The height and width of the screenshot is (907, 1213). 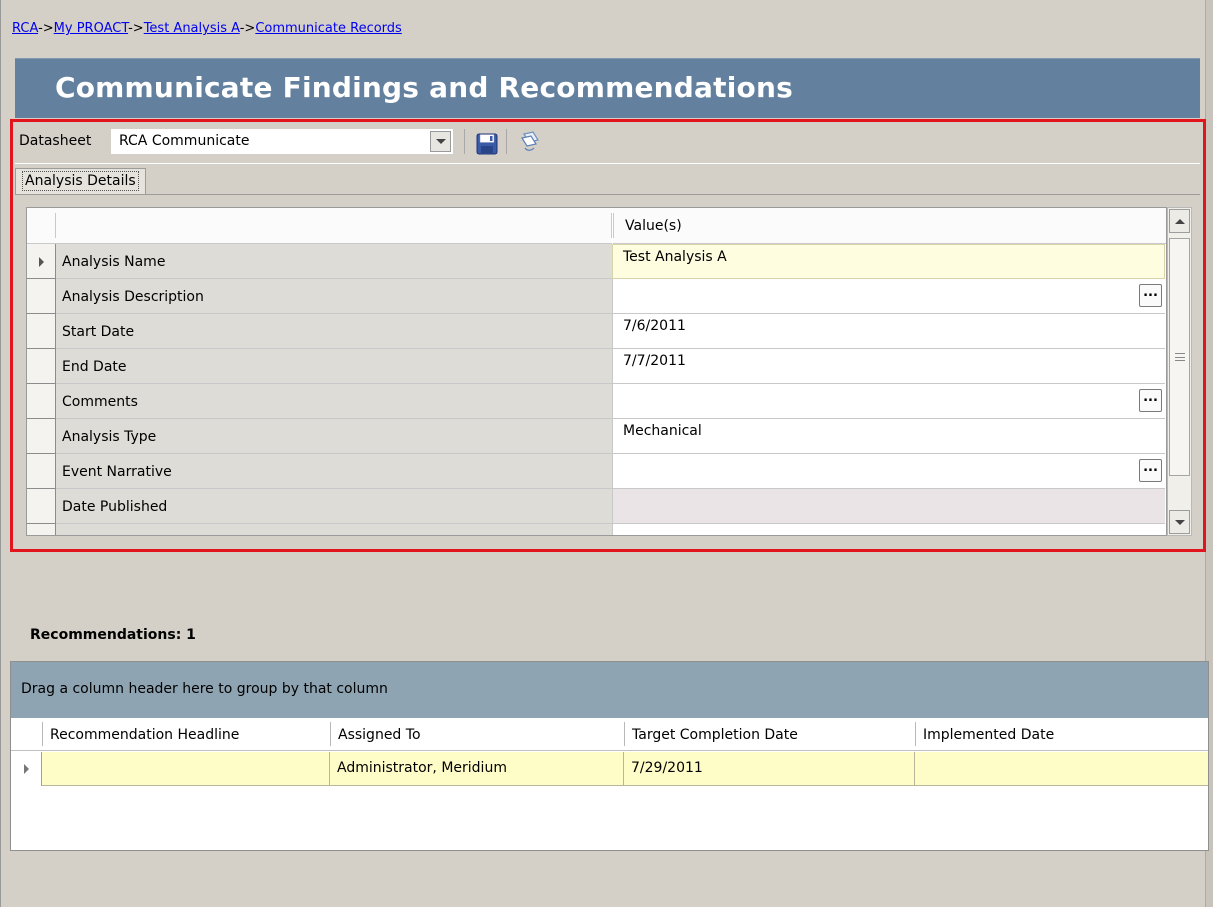 I want to click on field-label: Analysis Description, so click(x=334, y=296).